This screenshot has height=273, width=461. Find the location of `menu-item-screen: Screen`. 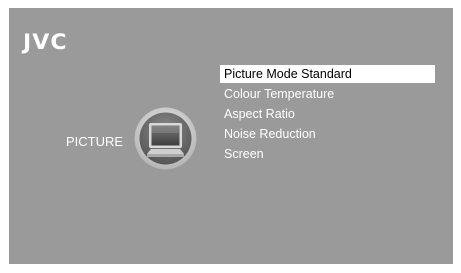

menu-item-screen: Screen is located at coordinates (327, 154).